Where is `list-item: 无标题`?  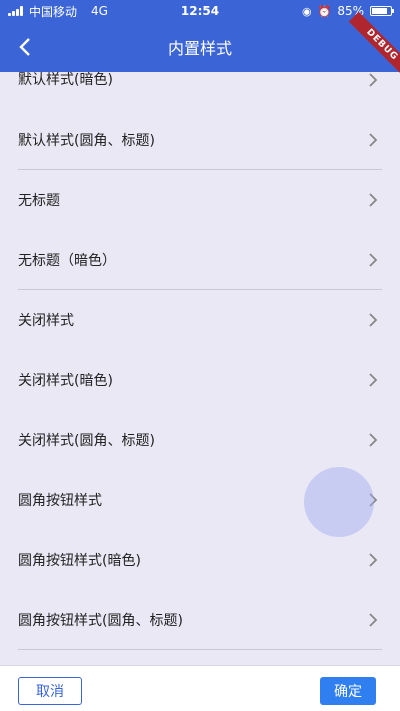
list-item: 无标题 is located at coordinates (200, 200).